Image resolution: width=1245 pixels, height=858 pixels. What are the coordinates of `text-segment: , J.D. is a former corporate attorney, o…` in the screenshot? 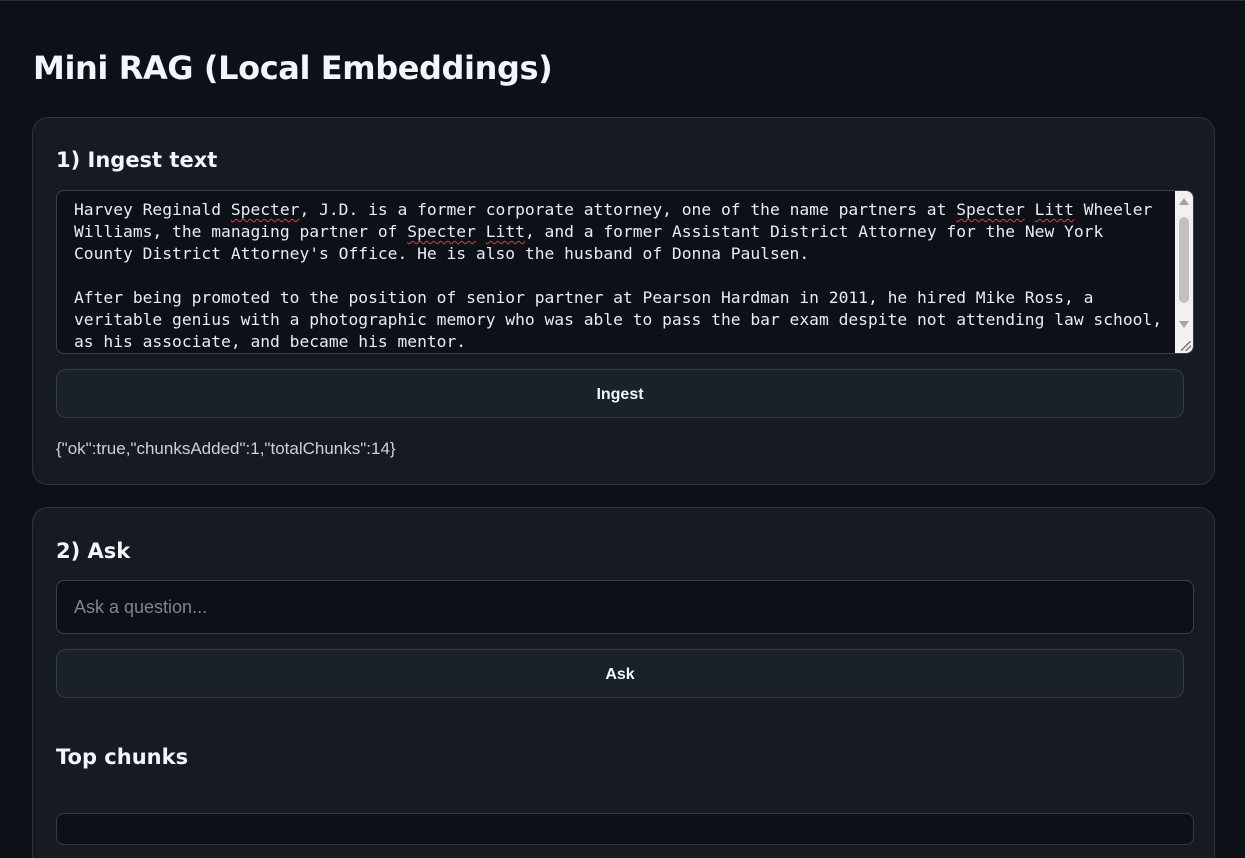 It's located at (628, 209).